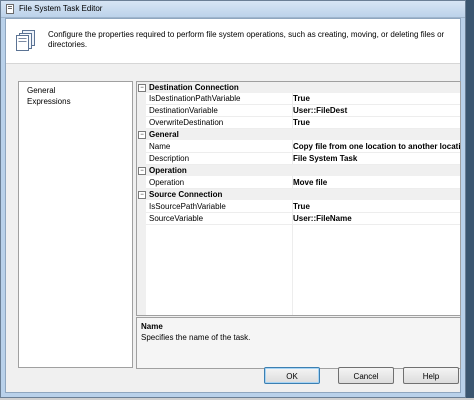 The width and height of the screenshot is (474, 400). Describe the element at coordinates (183, 110) in the screenshot. I see `property-name: DestinationVariable` at that location.